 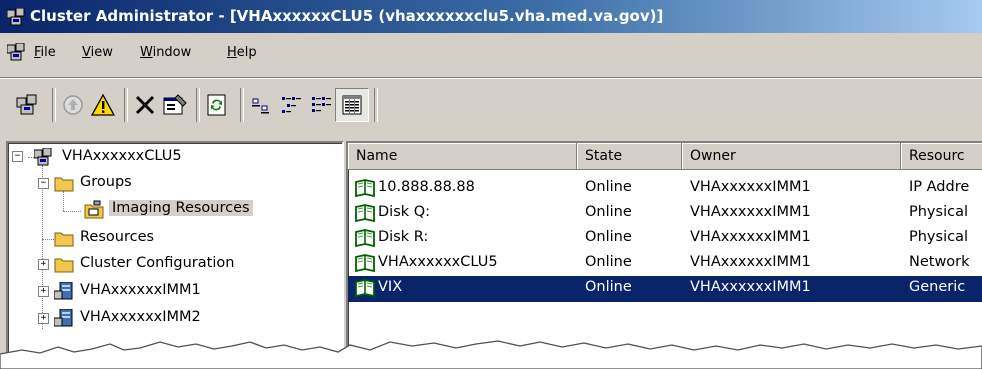 What do you see at coordinates (937, 287) in the screenshot?
I see `cell-type: Generic` at bounding box center [937, 287].